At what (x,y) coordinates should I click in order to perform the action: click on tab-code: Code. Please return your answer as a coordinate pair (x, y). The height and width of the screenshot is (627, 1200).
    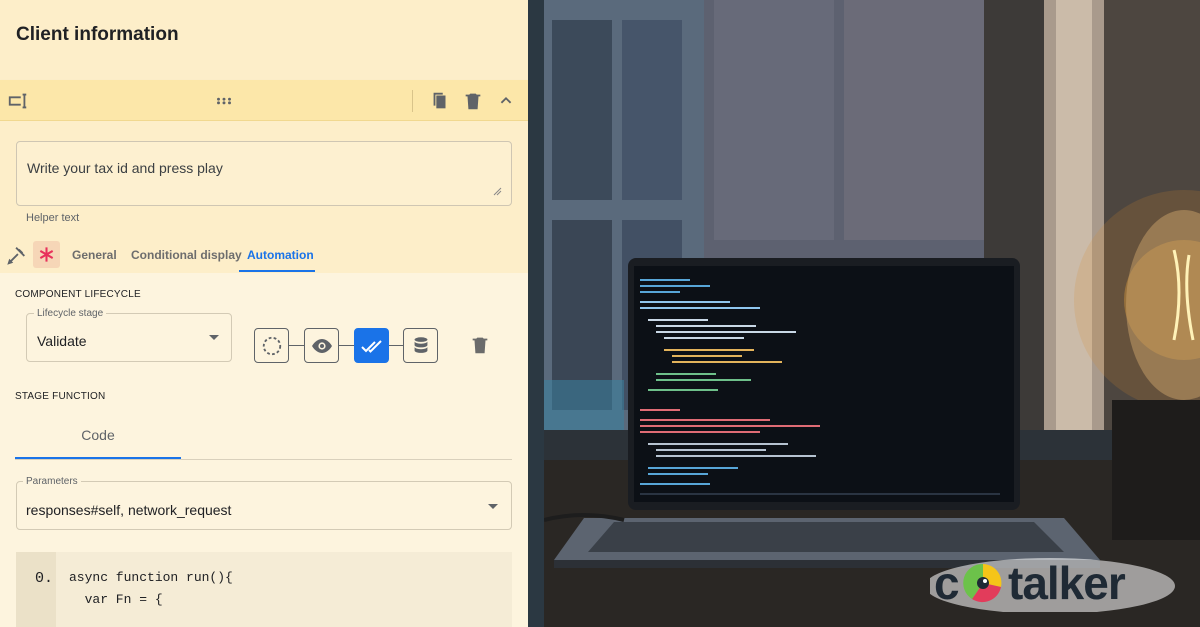
    Looking at the image, I should click on (98, 435).